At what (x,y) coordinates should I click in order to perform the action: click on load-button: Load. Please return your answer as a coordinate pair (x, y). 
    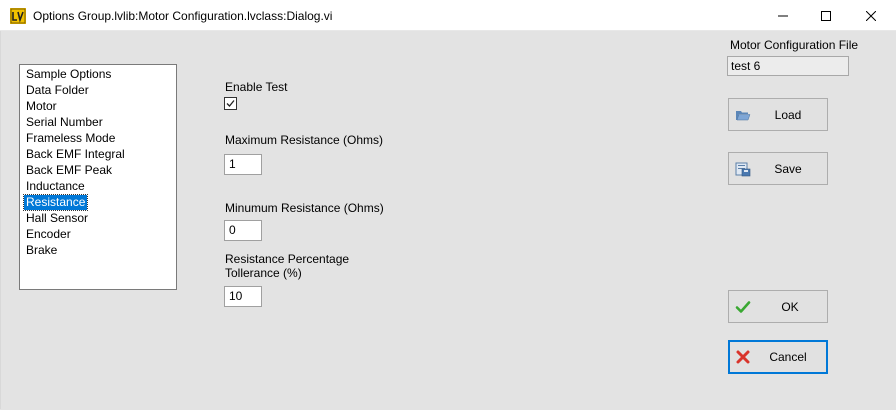
    Looking at the image, I should click on (778, 114).